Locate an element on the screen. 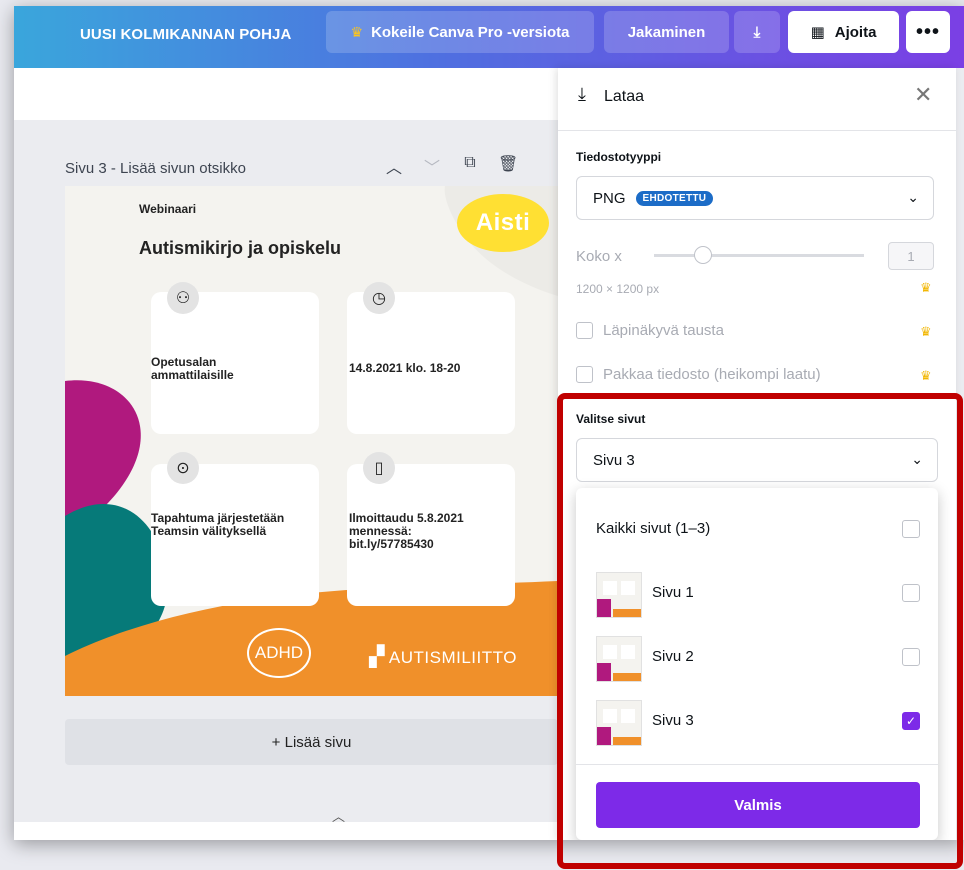  page-1-label: Sivu 1 is located at coordinates (673, 592).